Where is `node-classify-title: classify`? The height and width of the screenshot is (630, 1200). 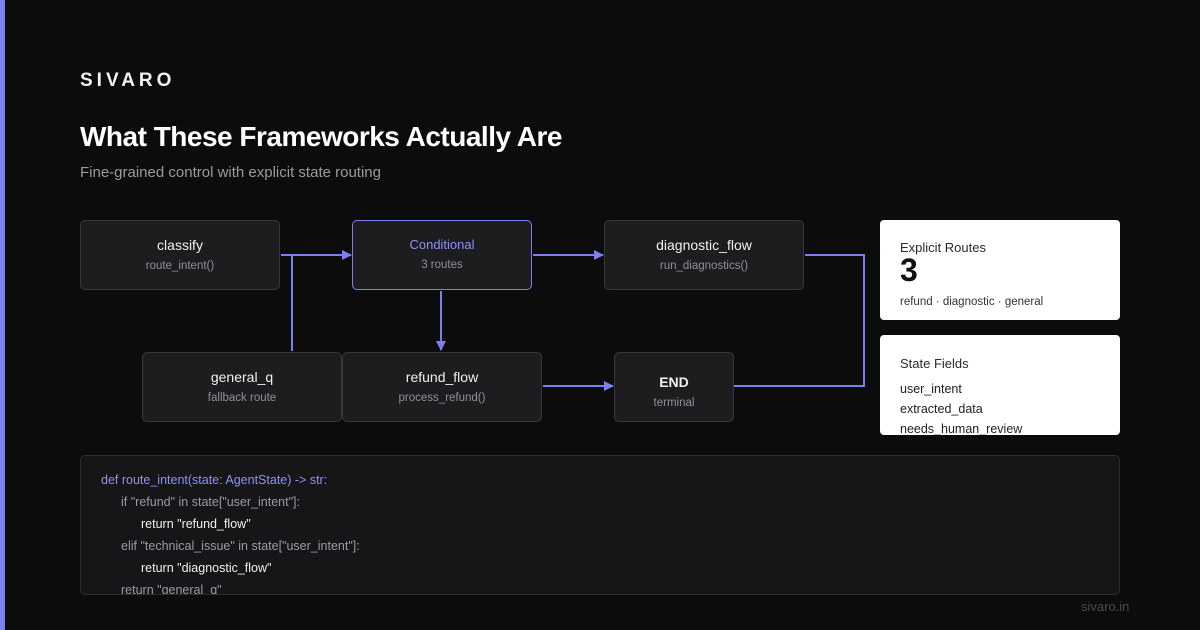
node-classify-title: classify is located at coordinates (180, 245).